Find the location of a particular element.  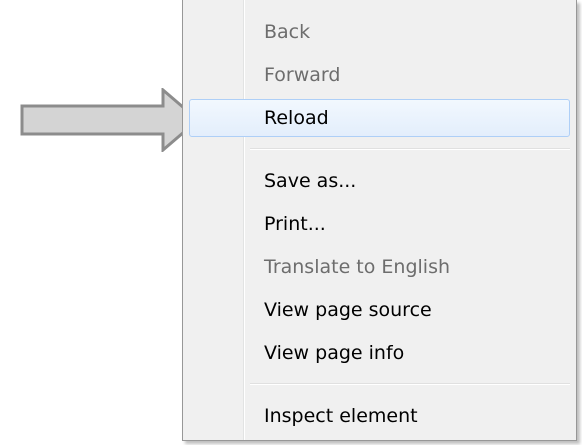

menu-item-view-page-source: View page source is located at coordinates (379, 310).